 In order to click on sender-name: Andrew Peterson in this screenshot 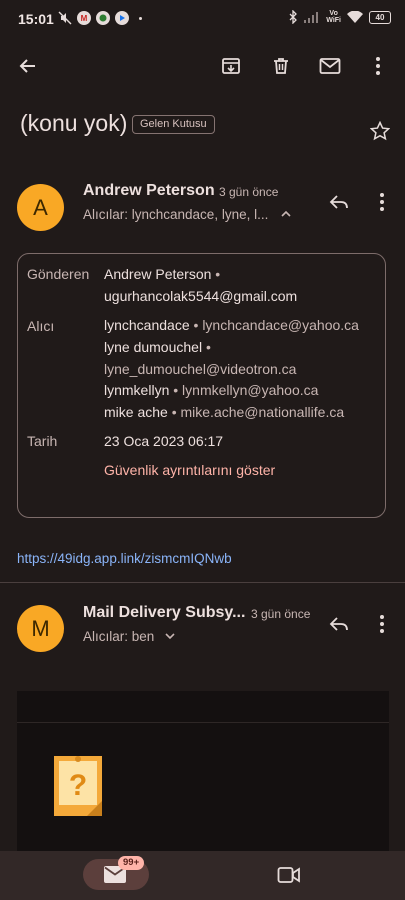, I will do `click(149, 190)`.